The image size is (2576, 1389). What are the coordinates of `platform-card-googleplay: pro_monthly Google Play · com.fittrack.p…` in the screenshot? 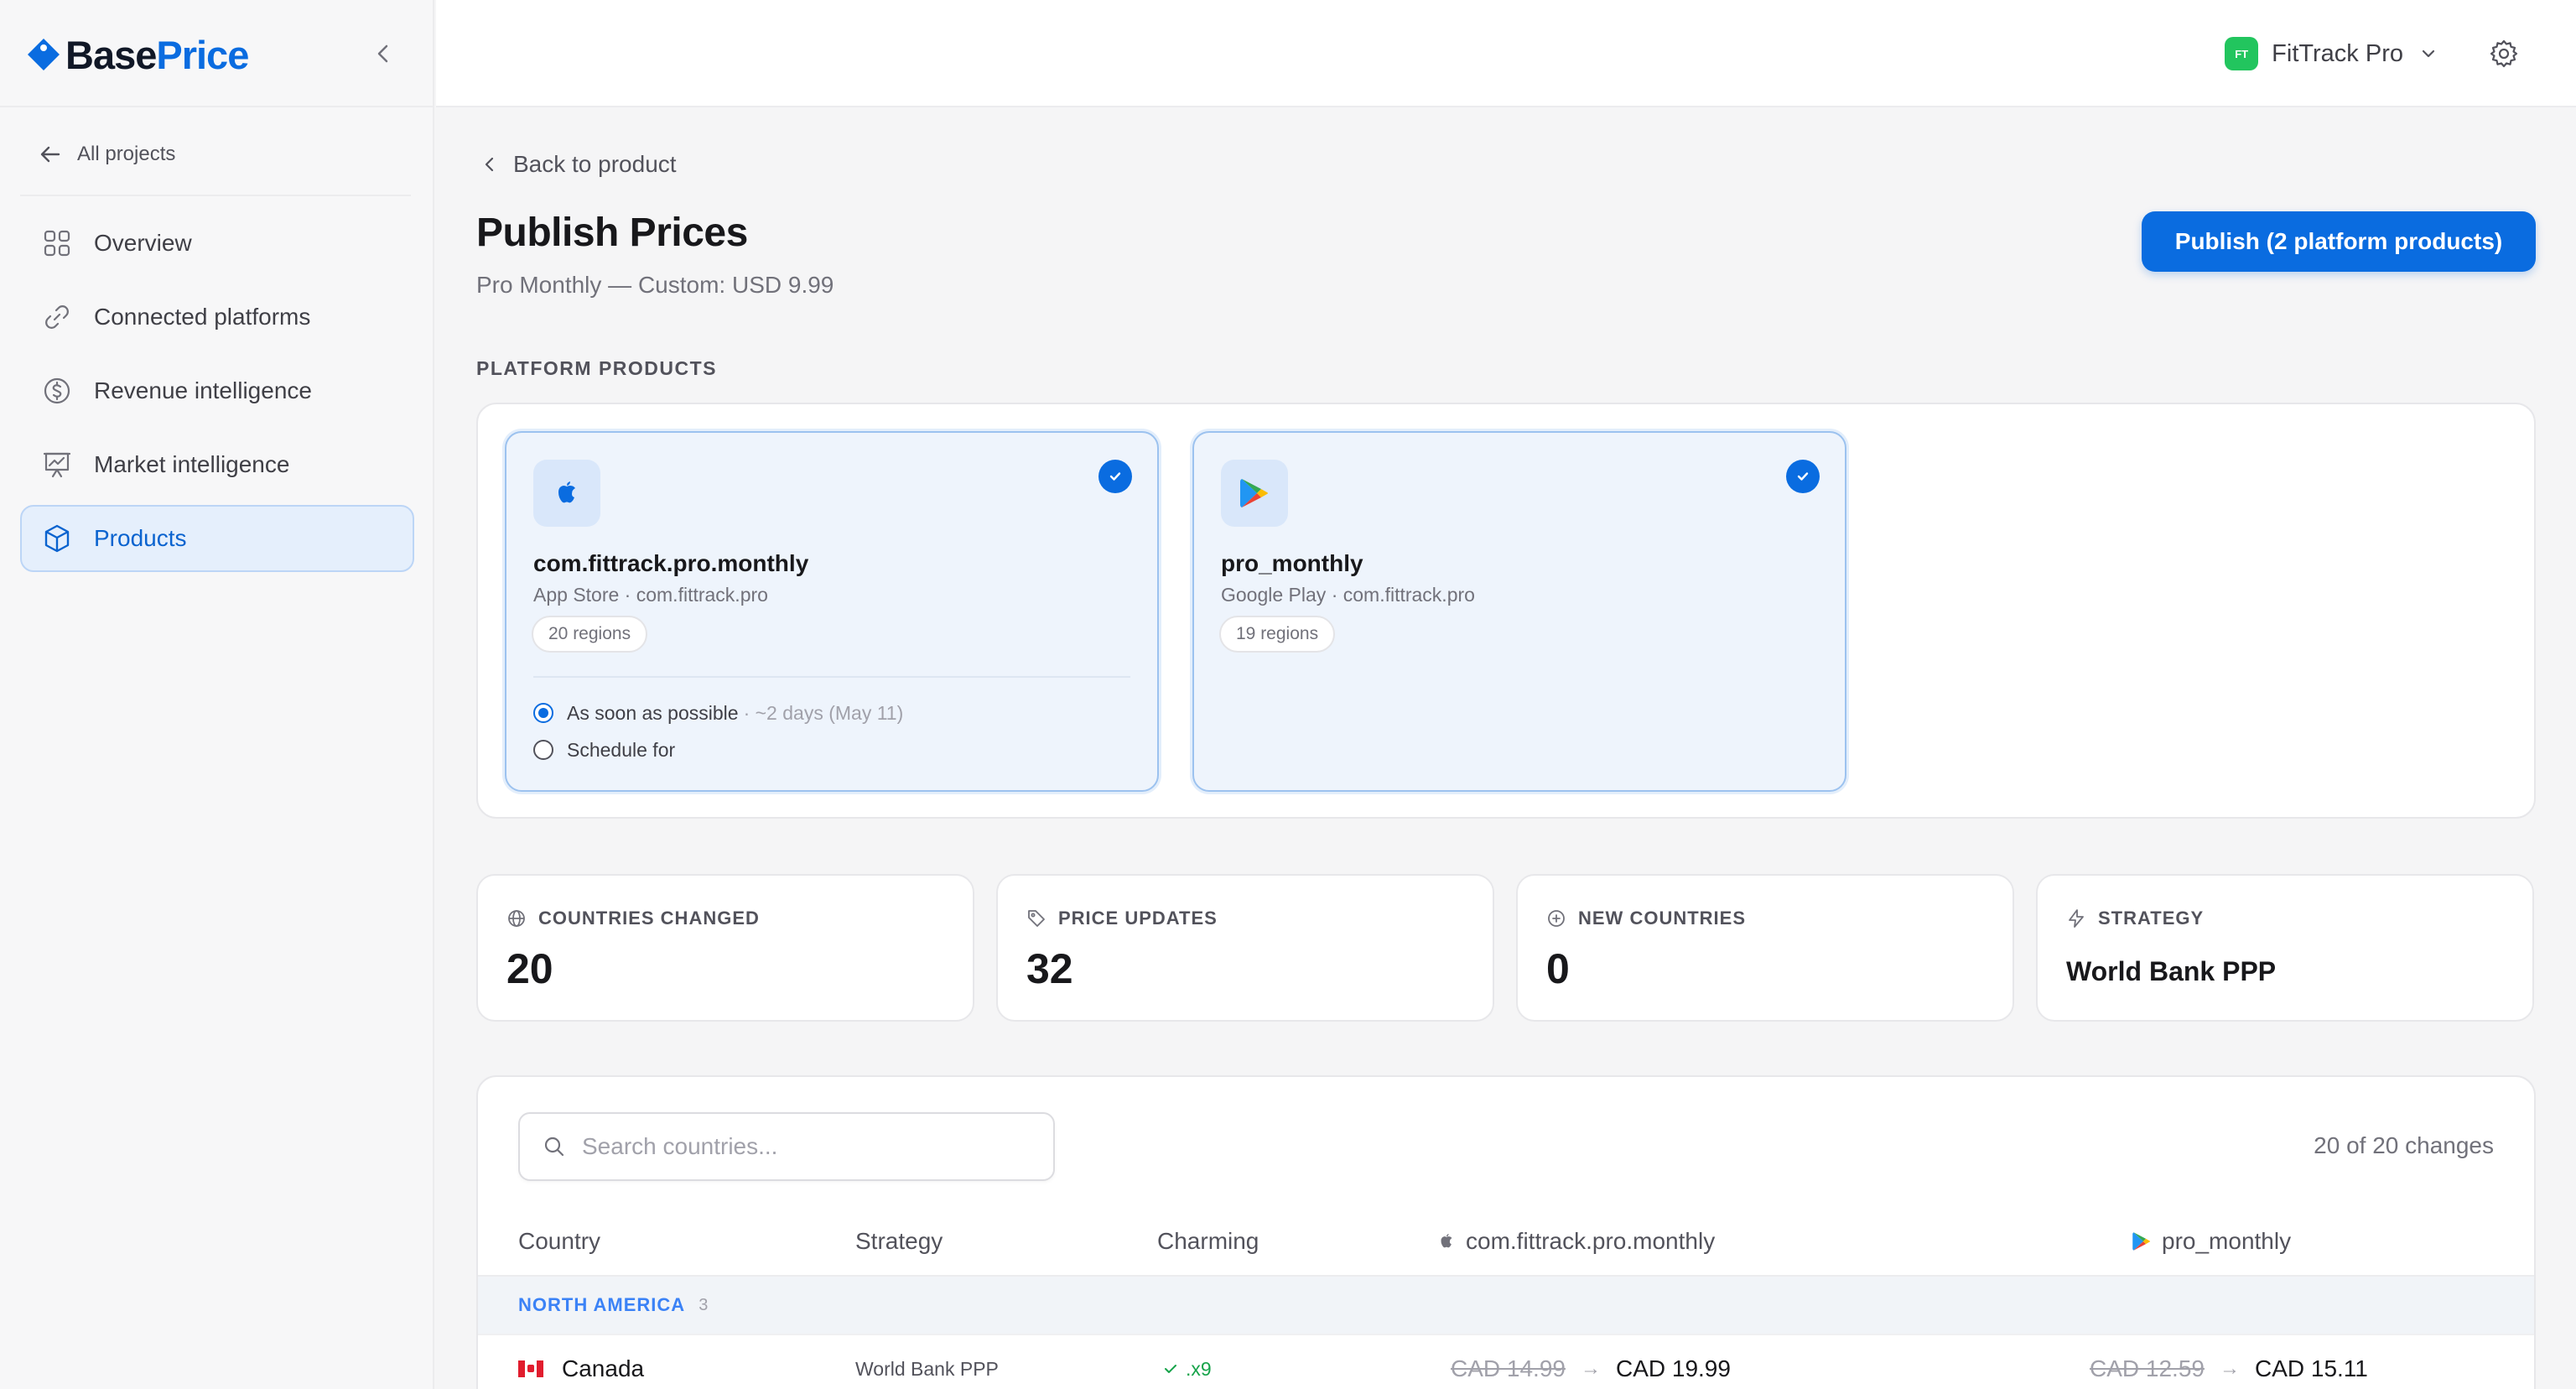 It's located at (1519, 611).